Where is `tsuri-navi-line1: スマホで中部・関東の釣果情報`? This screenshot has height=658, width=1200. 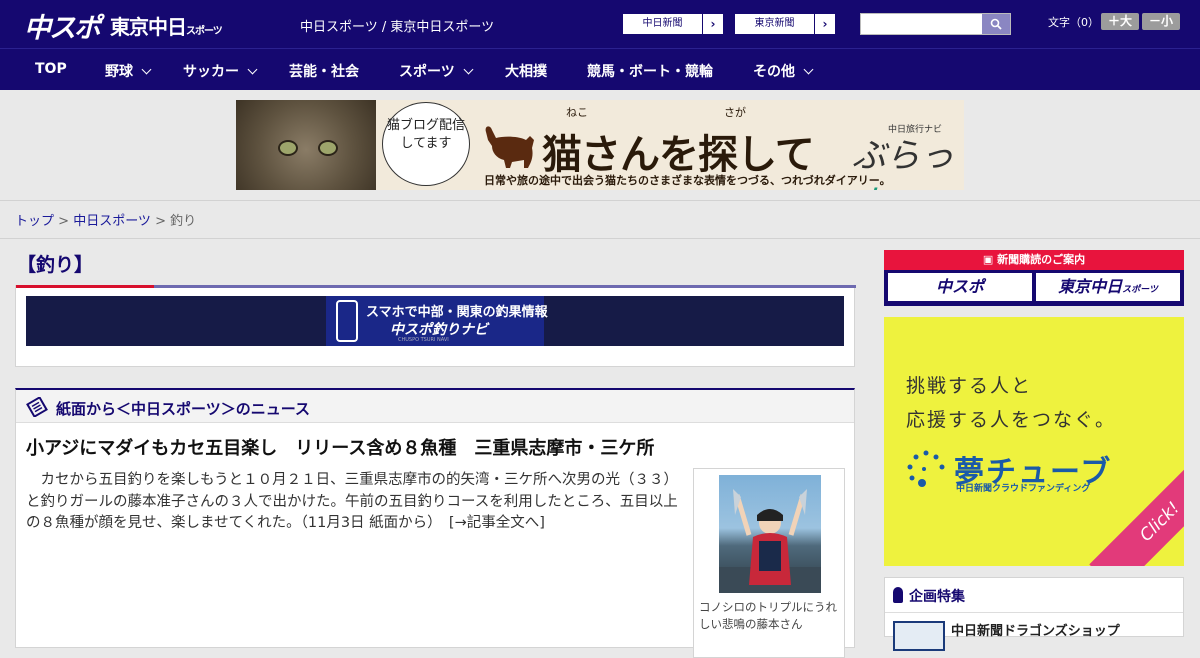 tsuri-navi-line1: スマホで中部・関東の釣果情報 is located at coordinates (457, 312).